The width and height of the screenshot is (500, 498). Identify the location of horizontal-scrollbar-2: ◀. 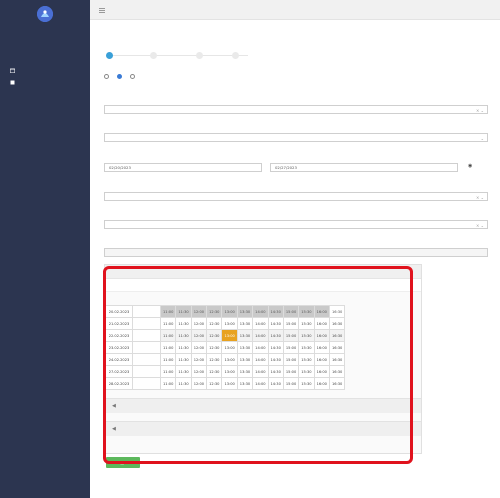
(263, 428).